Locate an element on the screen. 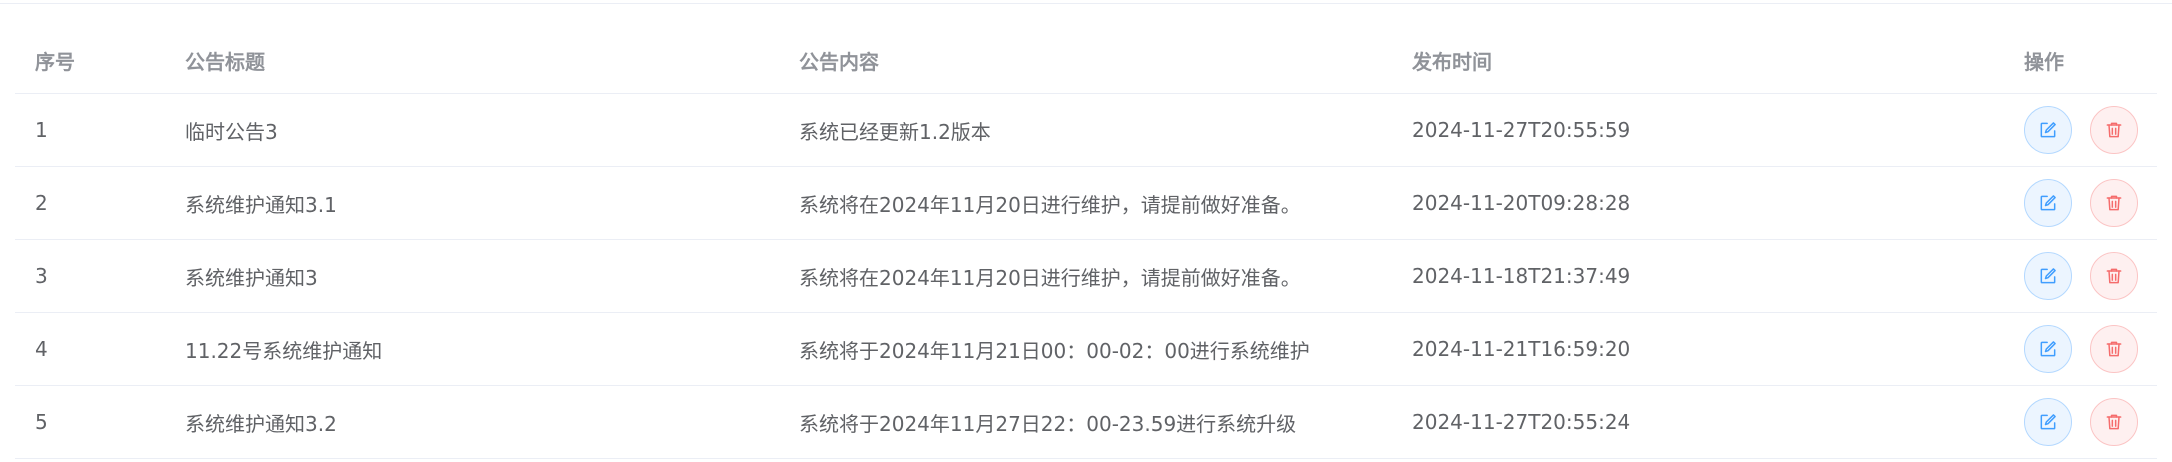 This screenshot has width=2172, height=462. row-time: 2024-11-21T16:59:20 is located at coordinates (1521, 349).